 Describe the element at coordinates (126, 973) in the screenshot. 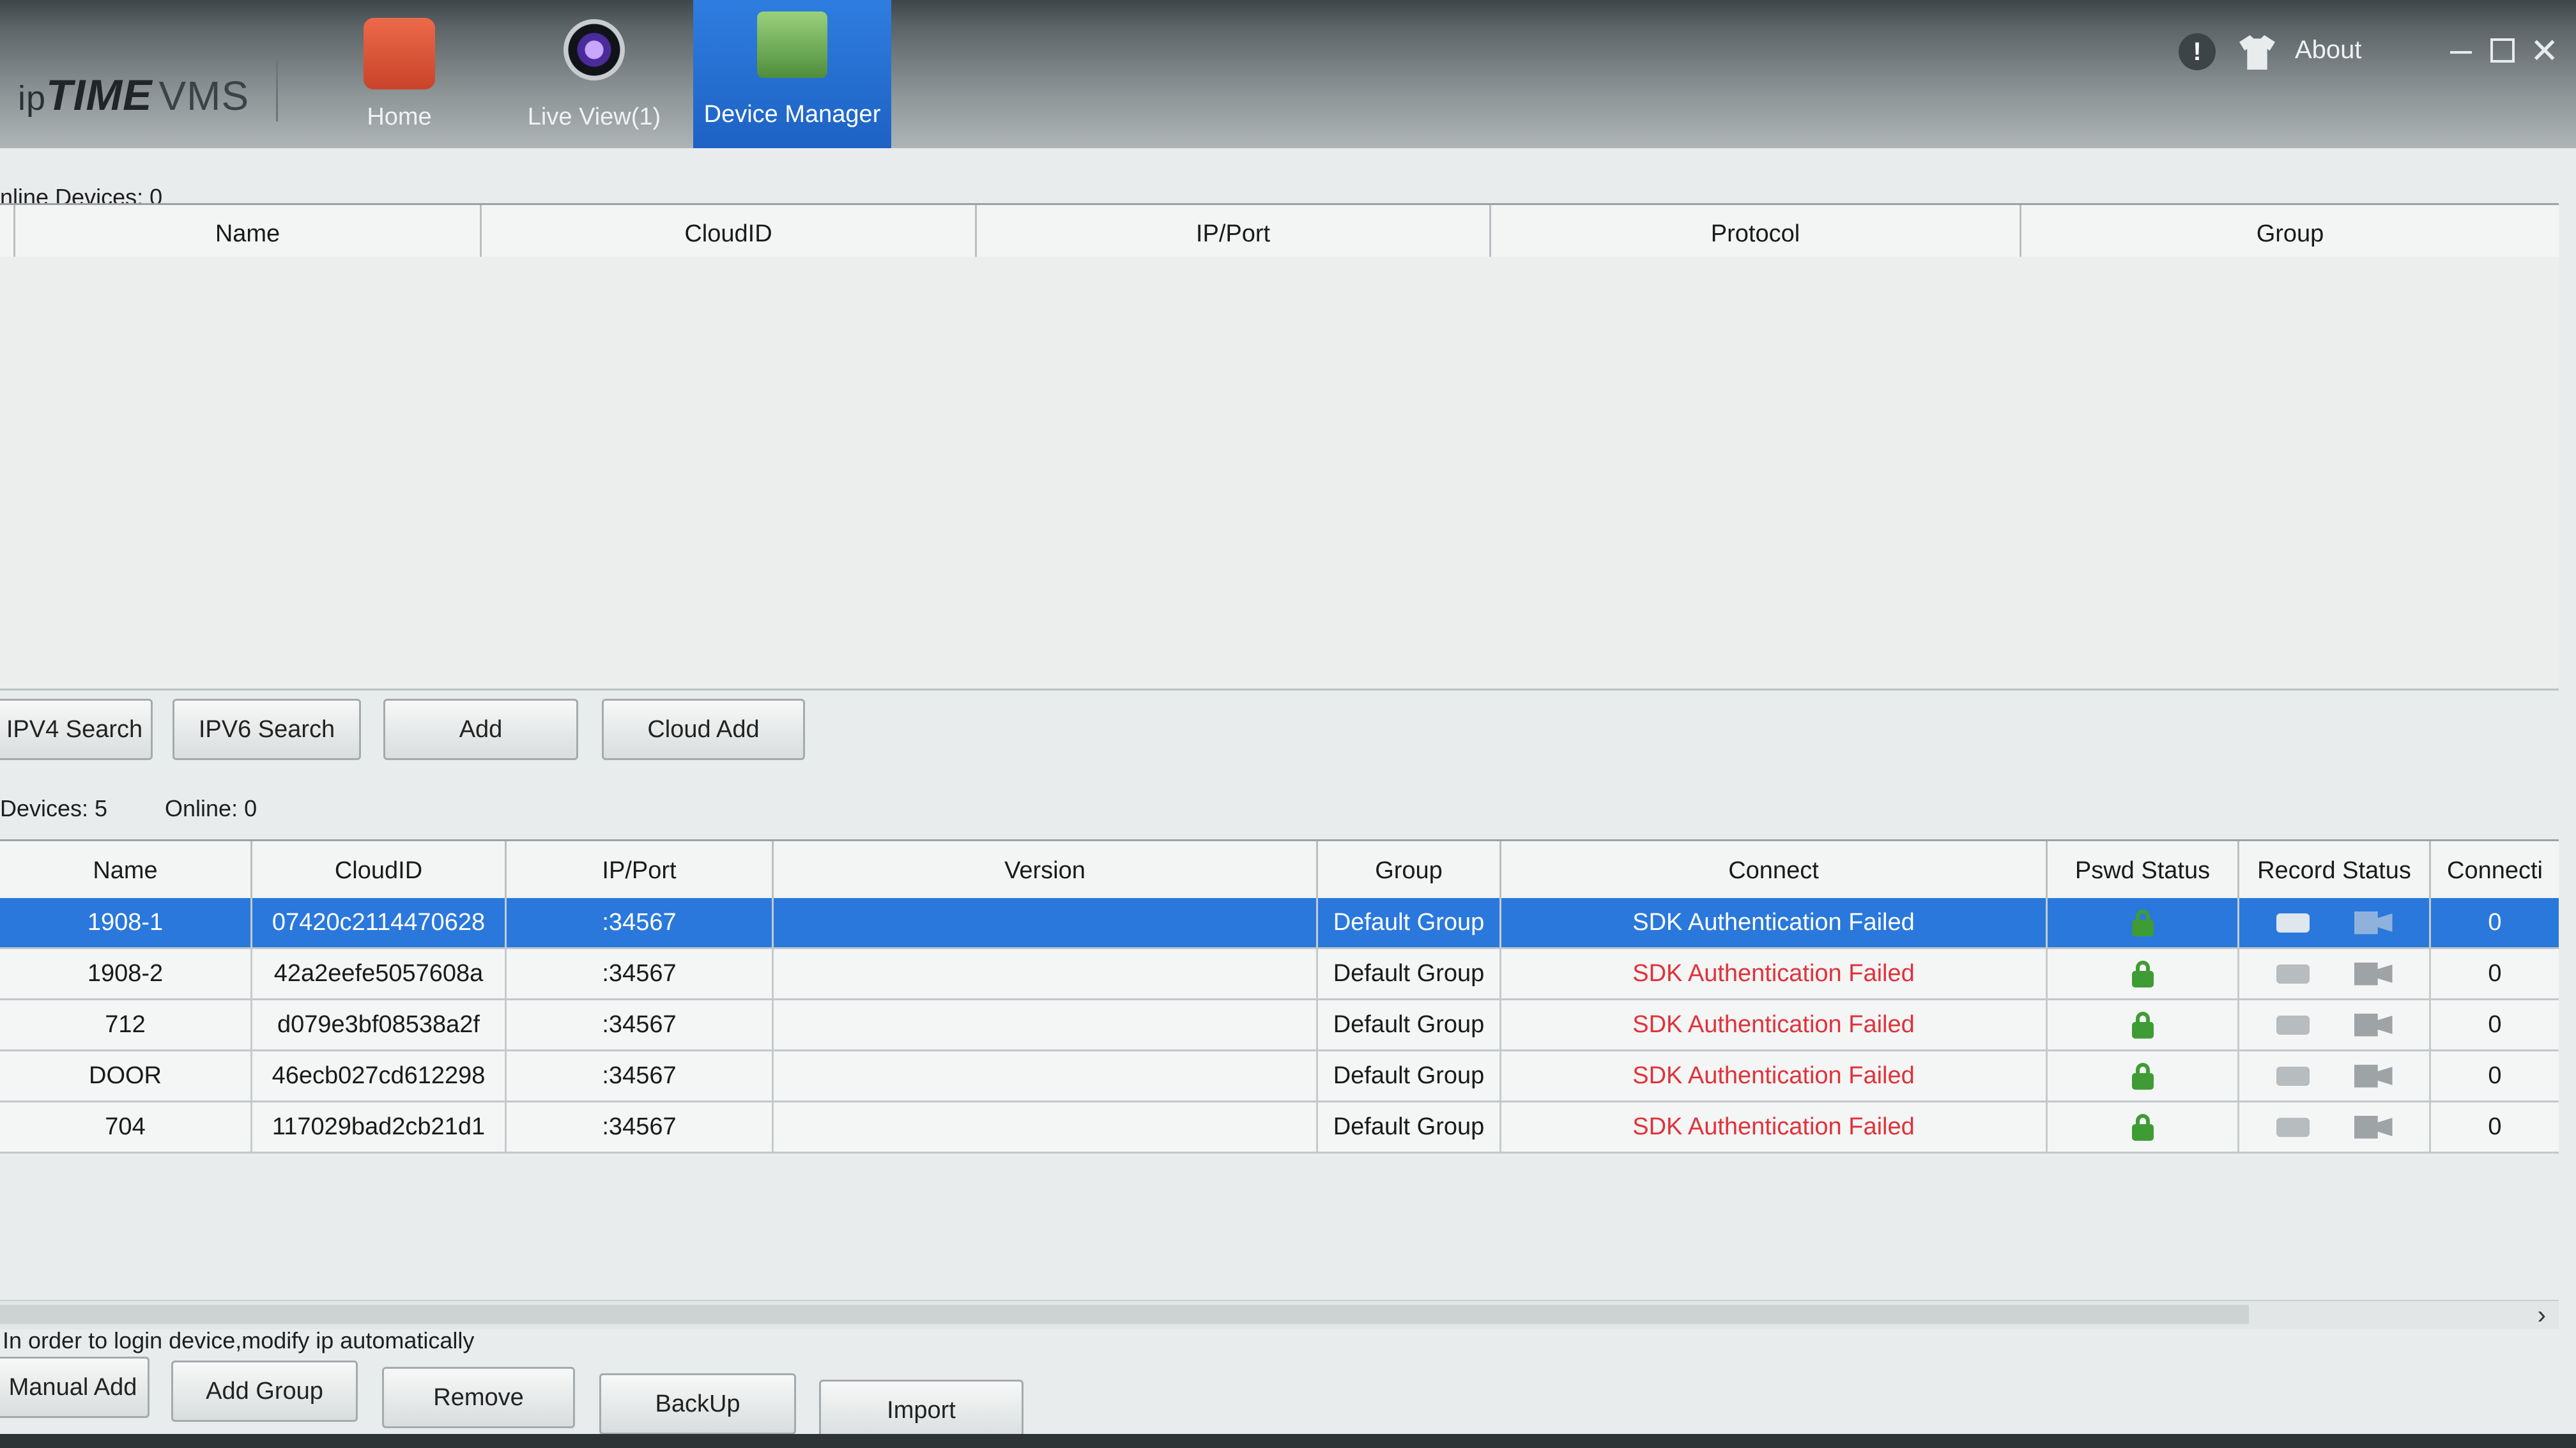

I see `cell-name: 1908-2` at that location.